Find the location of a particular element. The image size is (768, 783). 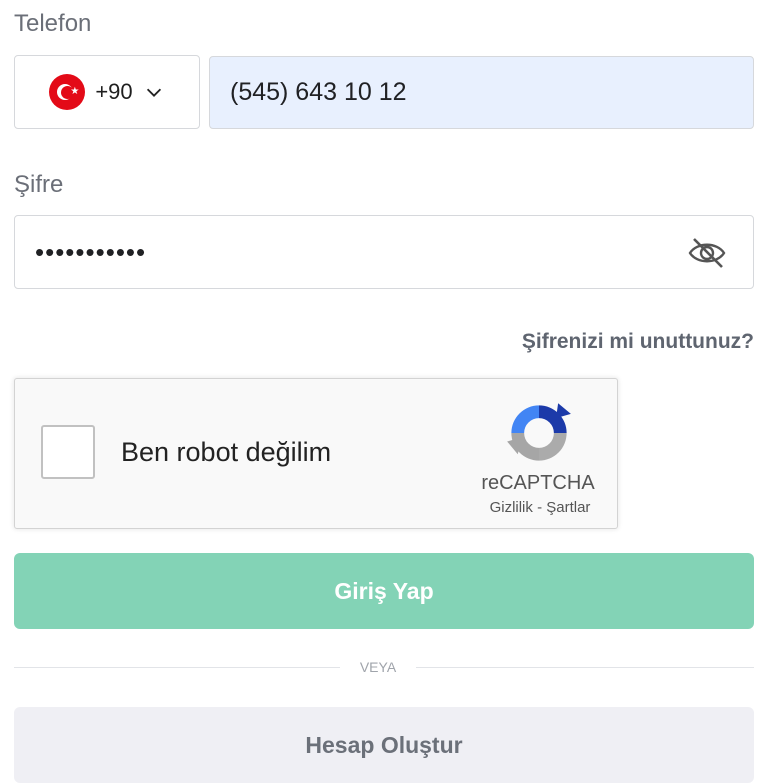

login-button: Giriş Yap is located at coordinates (384, 591).